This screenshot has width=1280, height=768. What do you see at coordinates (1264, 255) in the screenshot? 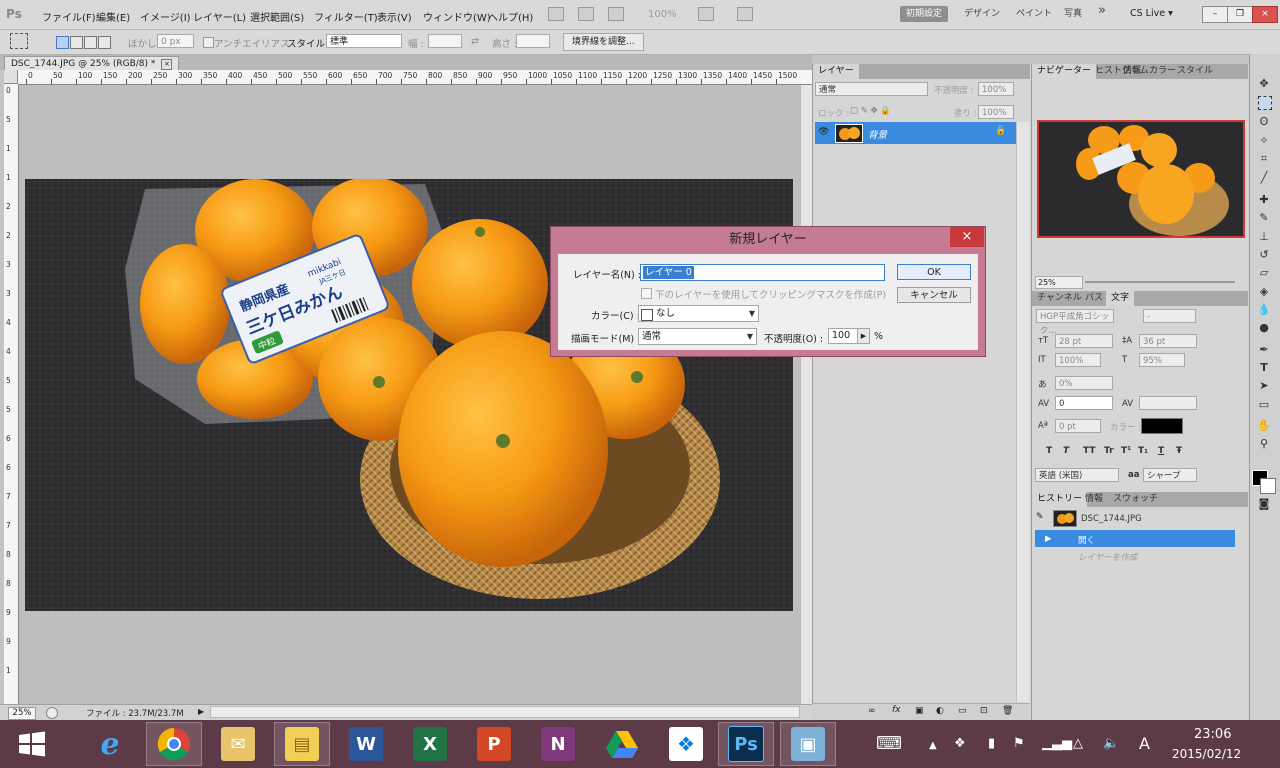
I see `history-brush-tool-icon: ↺` at bounding box center [1264, 255].